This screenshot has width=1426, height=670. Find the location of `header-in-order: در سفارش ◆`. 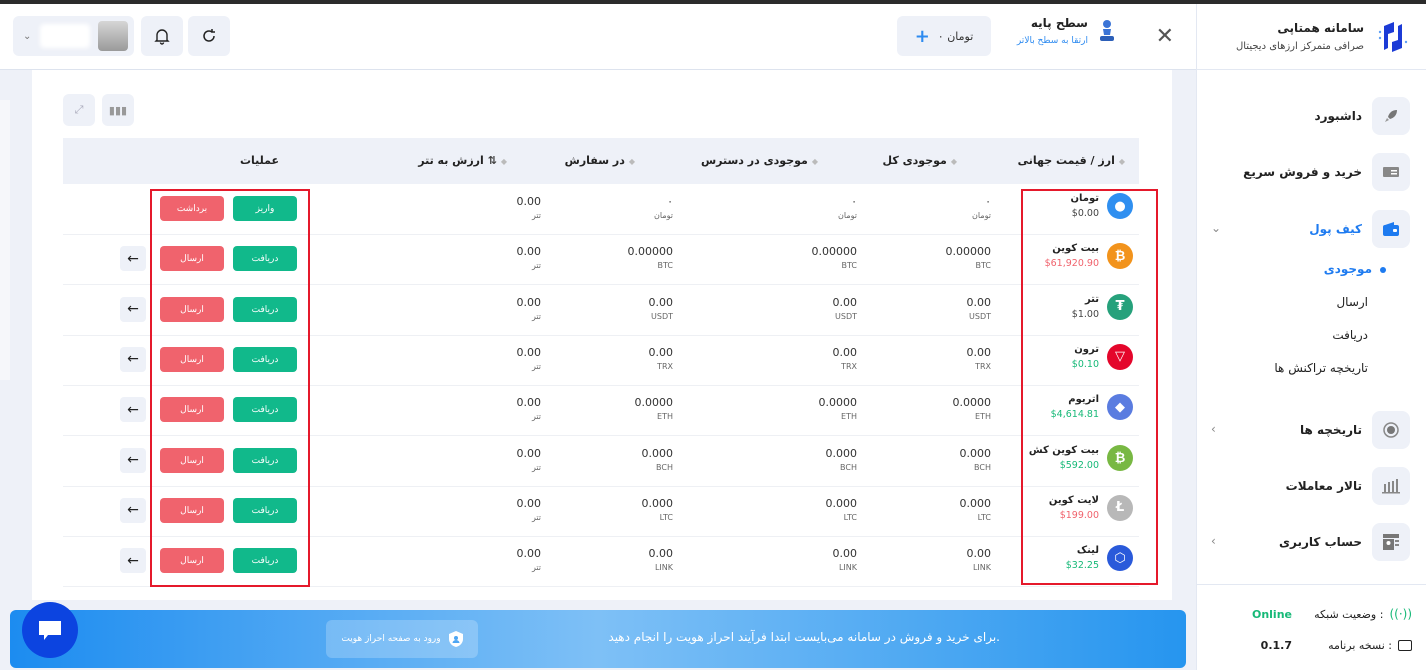

header-in-order: در سفارش ◆ is located at coordinates (600, 160).